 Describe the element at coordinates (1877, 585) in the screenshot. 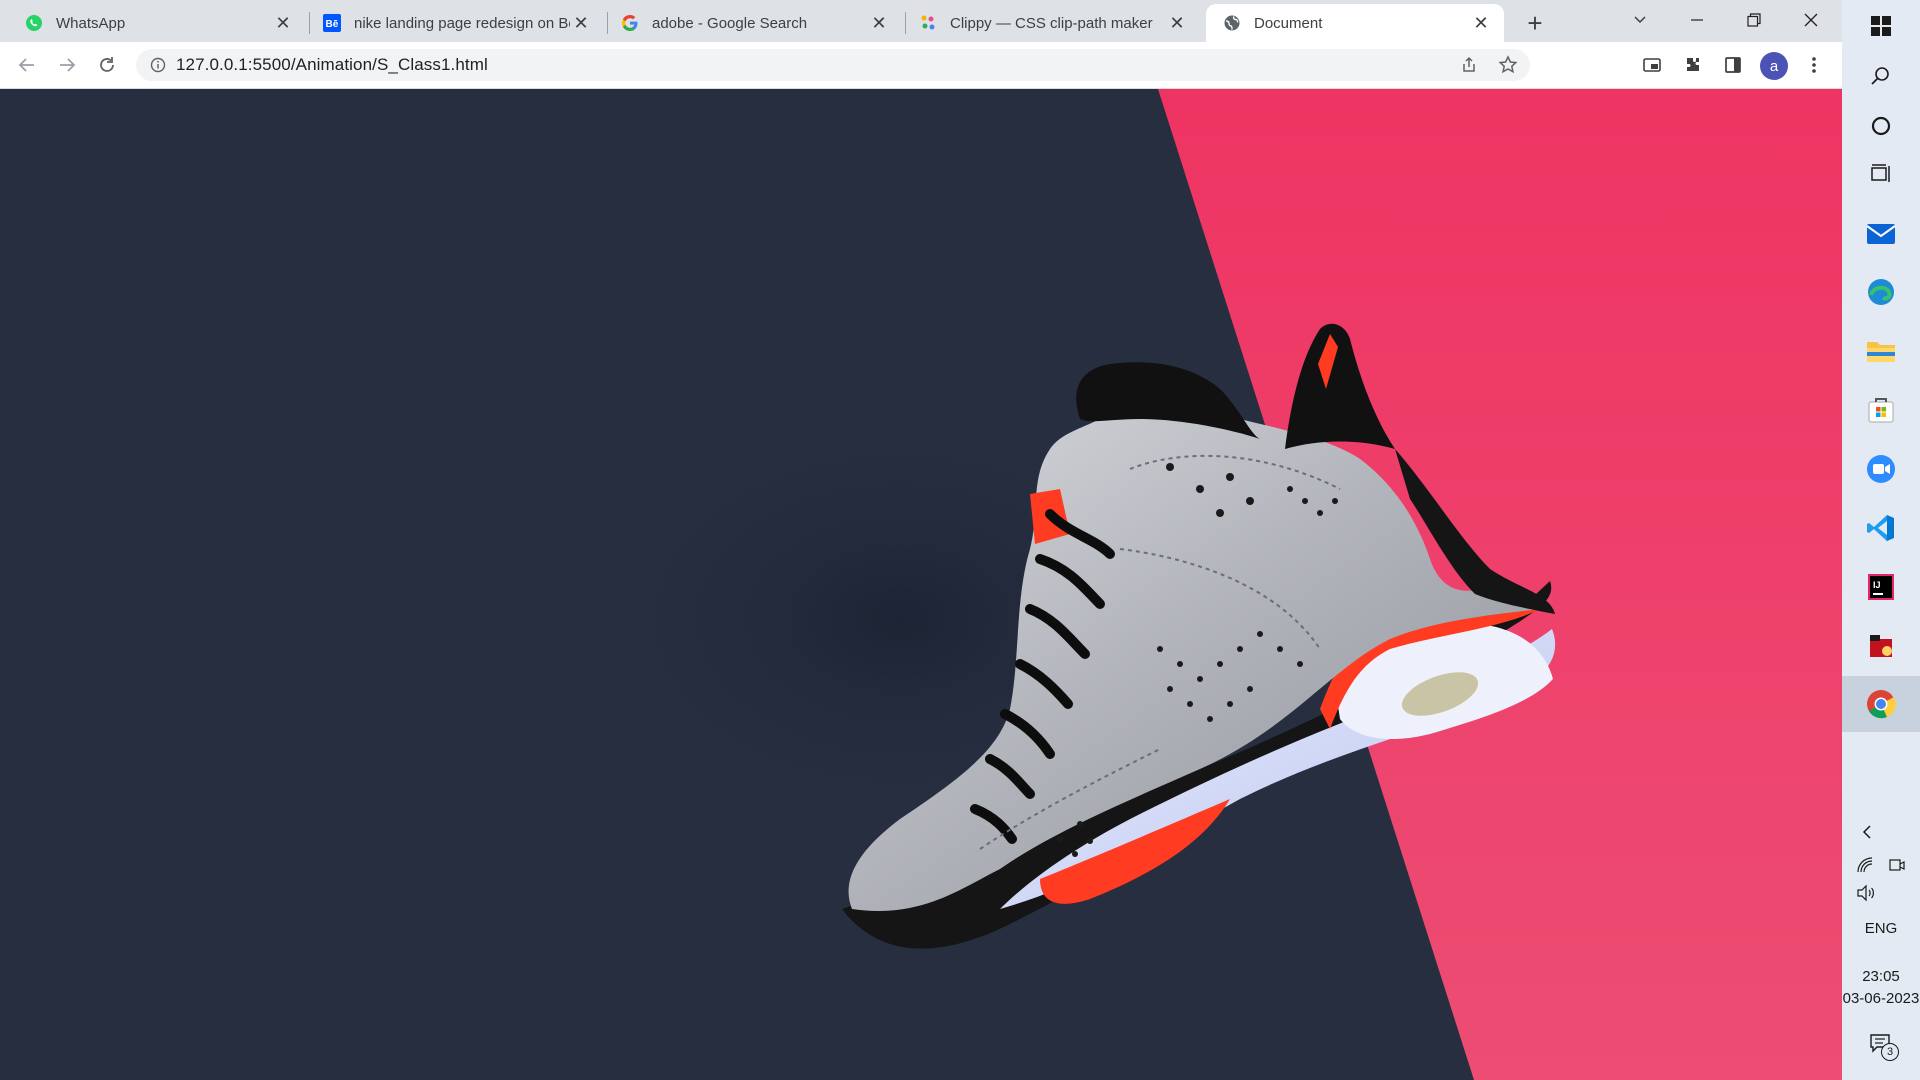

I see `svg-text: IJ` at that location.